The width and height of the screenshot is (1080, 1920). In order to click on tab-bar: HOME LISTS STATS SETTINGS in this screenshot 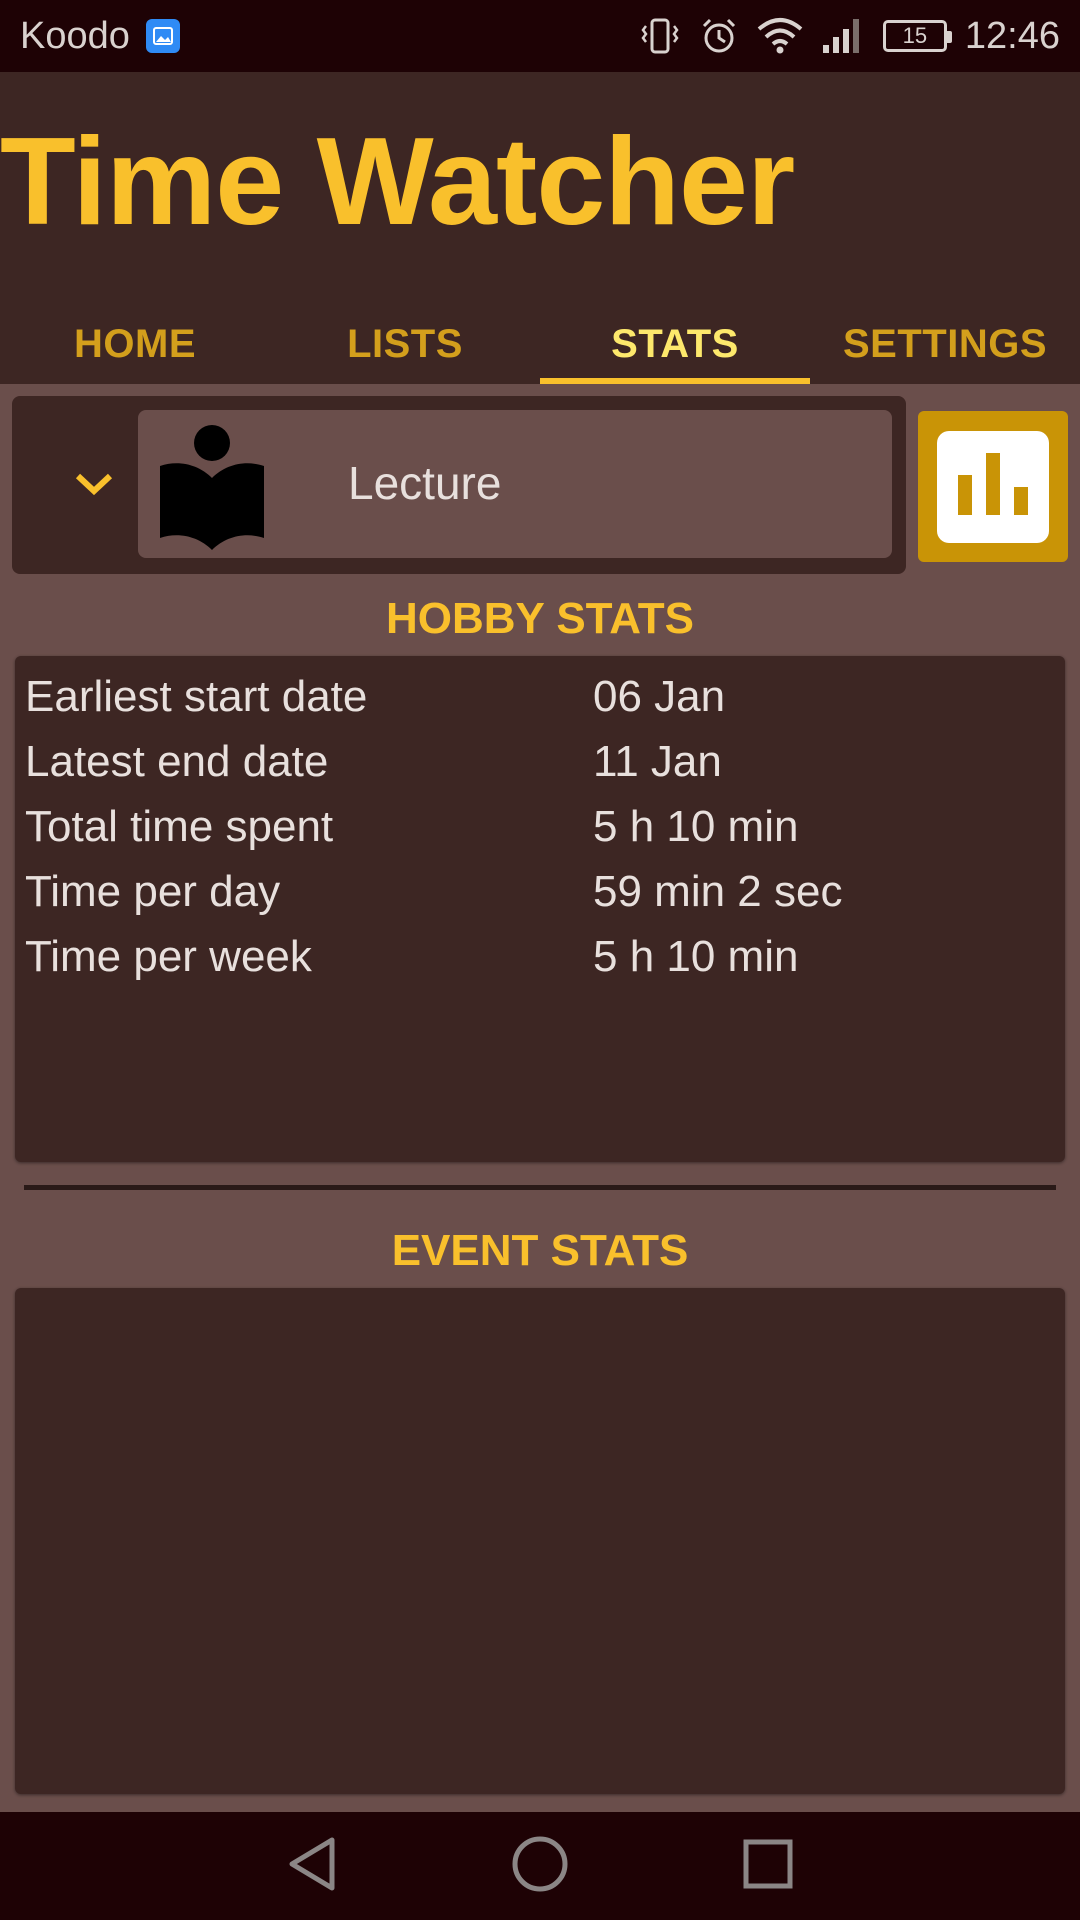, I will do `click(540, 343)`.